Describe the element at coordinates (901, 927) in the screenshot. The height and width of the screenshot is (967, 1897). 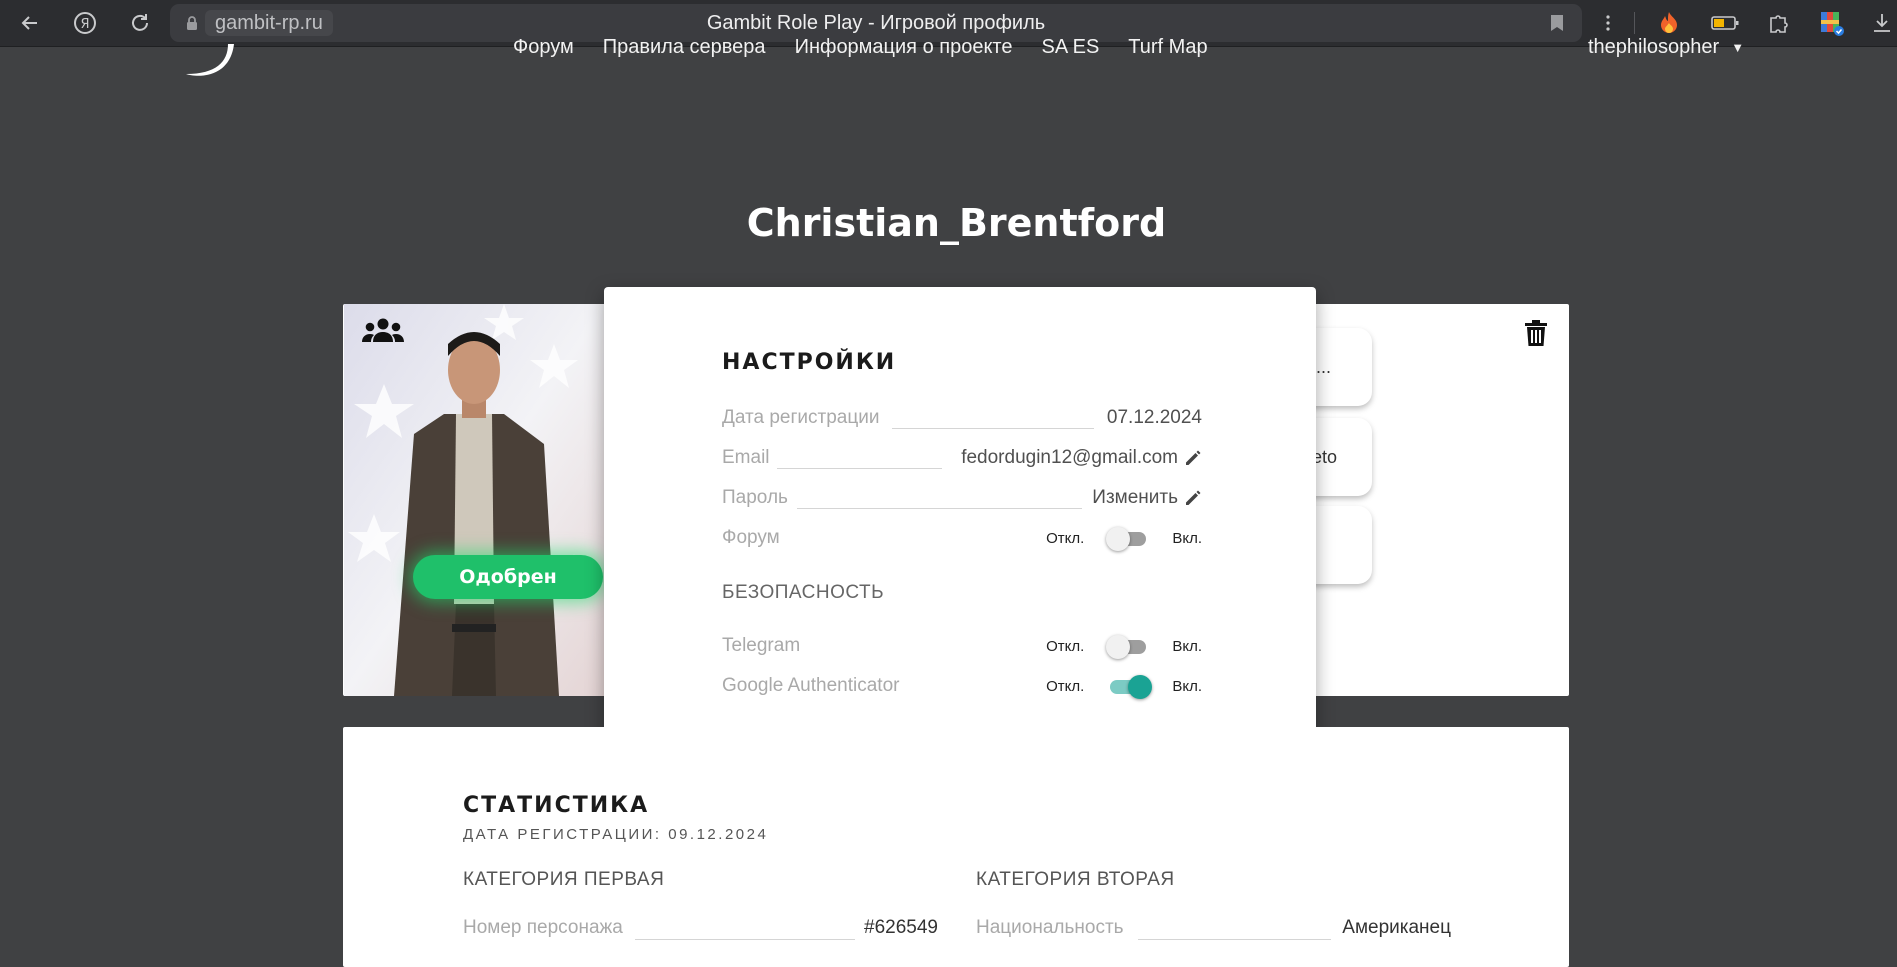
I see `char-number-value: #626549` at that location.